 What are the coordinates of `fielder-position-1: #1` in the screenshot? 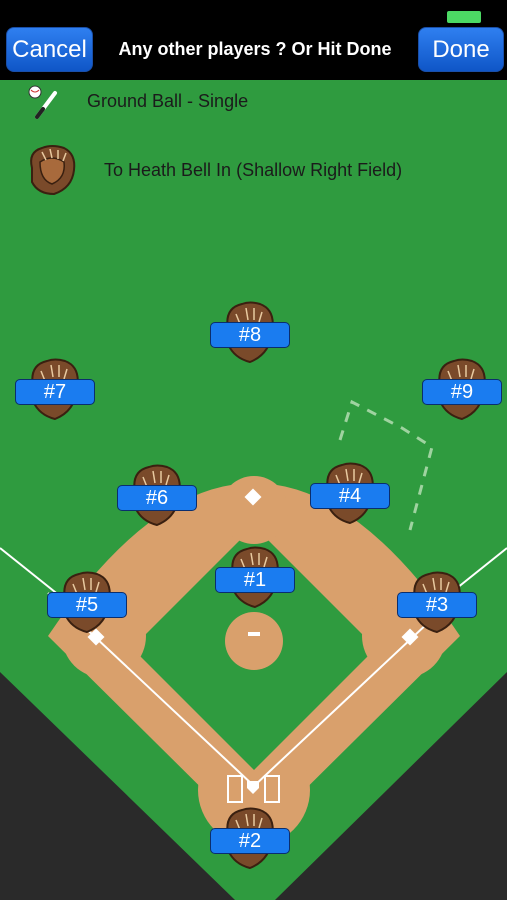 It's located at (255, 580).